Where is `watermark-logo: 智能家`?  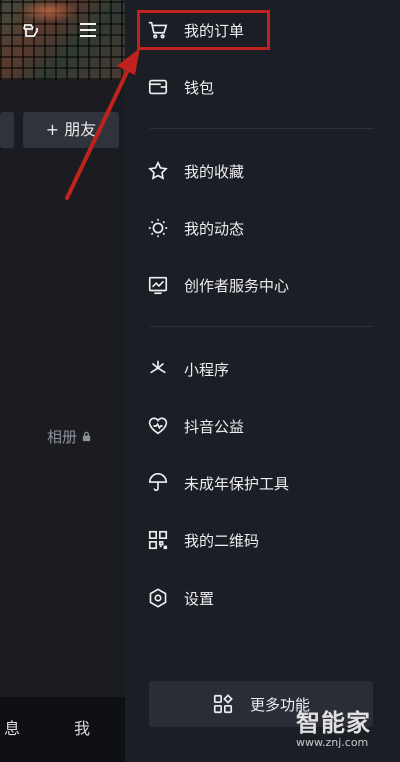 watermark-logo: 智能家 is located at coordinates (333, 723).